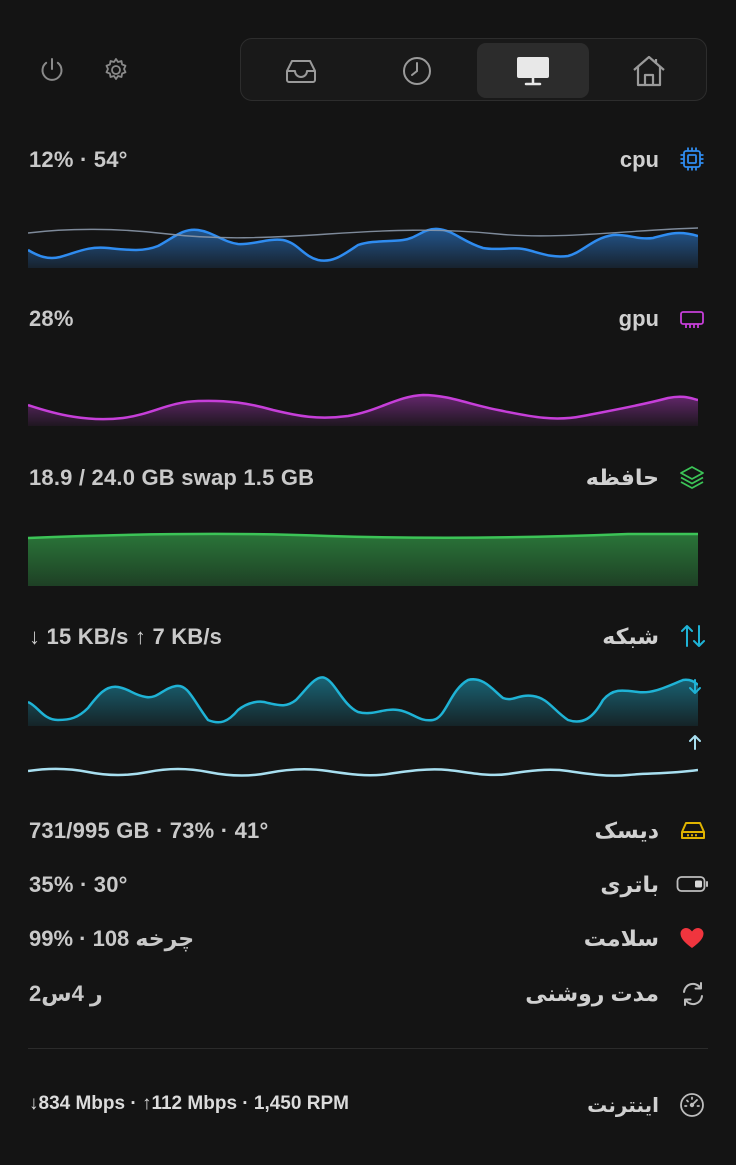  What do you see at coordinates (363, 701) in the screenshot?
I see `network-download-graph` at bounding box center [363, 701].